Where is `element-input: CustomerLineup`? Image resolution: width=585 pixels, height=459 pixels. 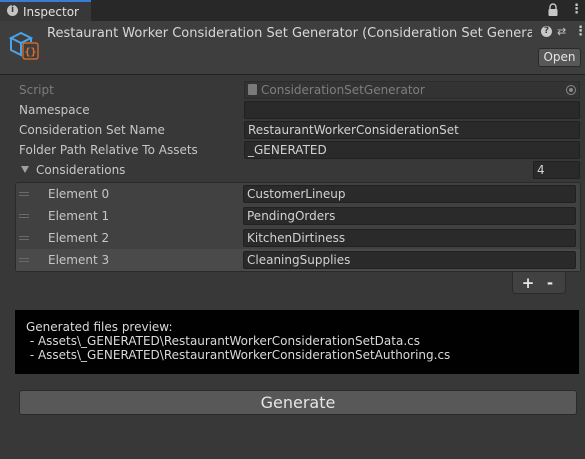 element-input: CustomerLineup is located at coordinates (409, 194).